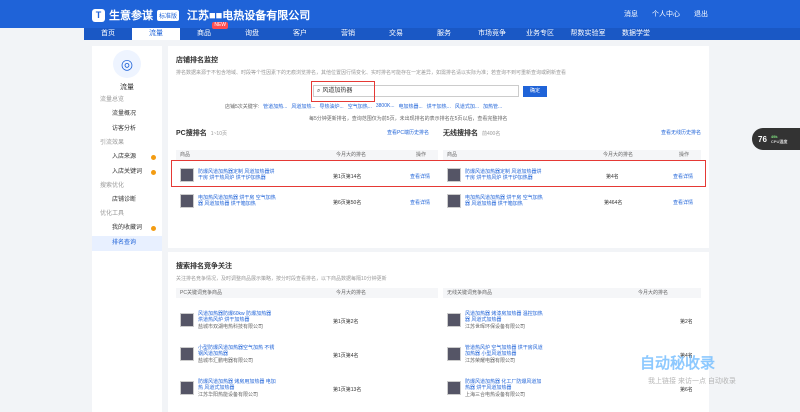 This screenshot has height=412, width=800. I want to click on nav-inquiry: 询盘, so click(252, 34).